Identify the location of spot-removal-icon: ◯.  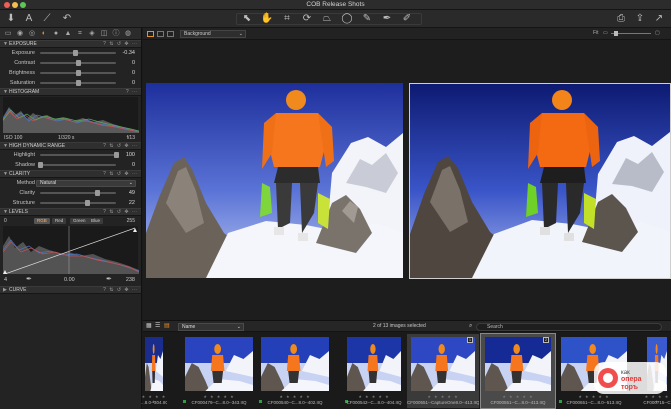
(347, 19).